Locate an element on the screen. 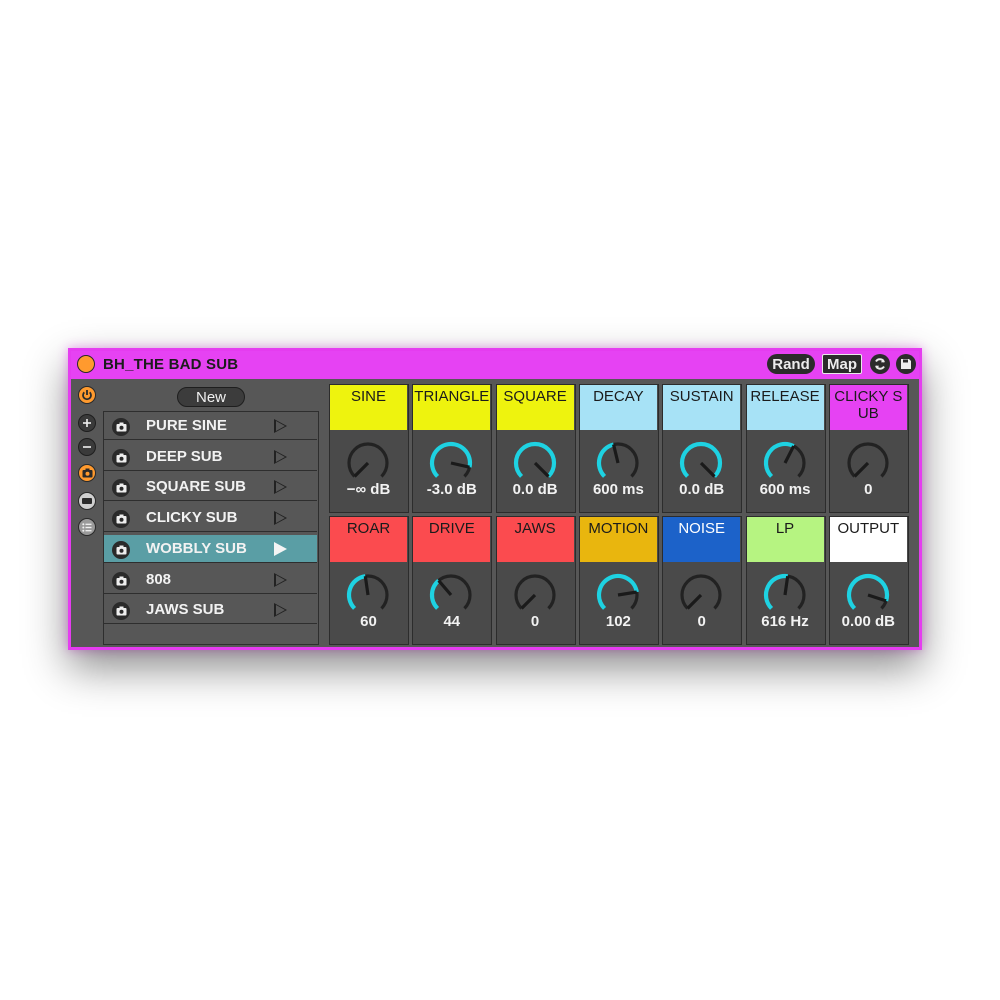 The height and width of the screenshot is (1000, 1000). device-titlebar: BH_THE BAD SUB Rand Map is located at coordinates (495, 365).